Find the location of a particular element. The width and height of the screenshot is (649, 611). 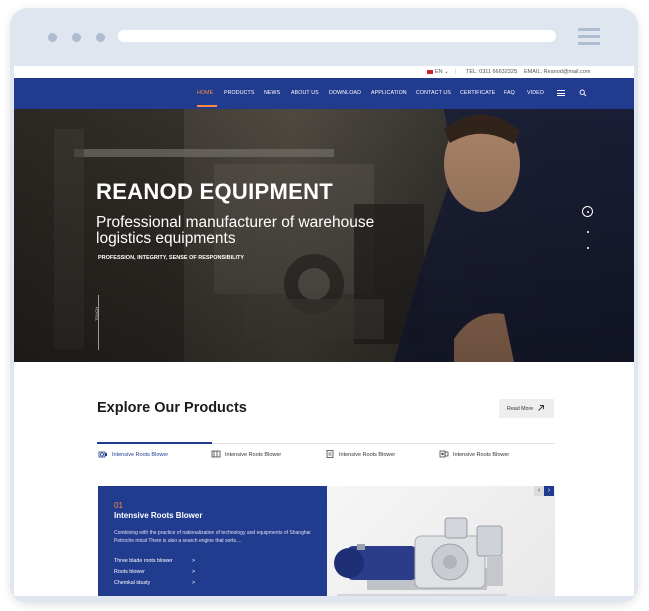

nav-video: VIDEO is located at coordinates (535, 93).